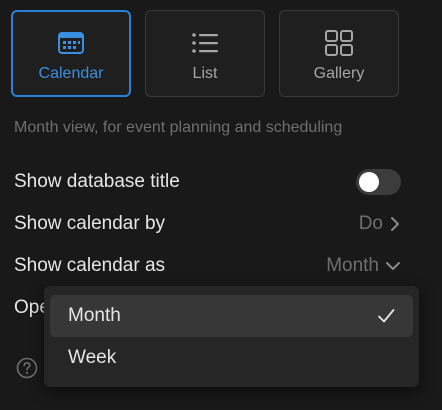 This screenshot has width=442, height=410. Describe the element at coordinates (94, 315) in the screenshot. I see `menu-item-label: Month` at that location.